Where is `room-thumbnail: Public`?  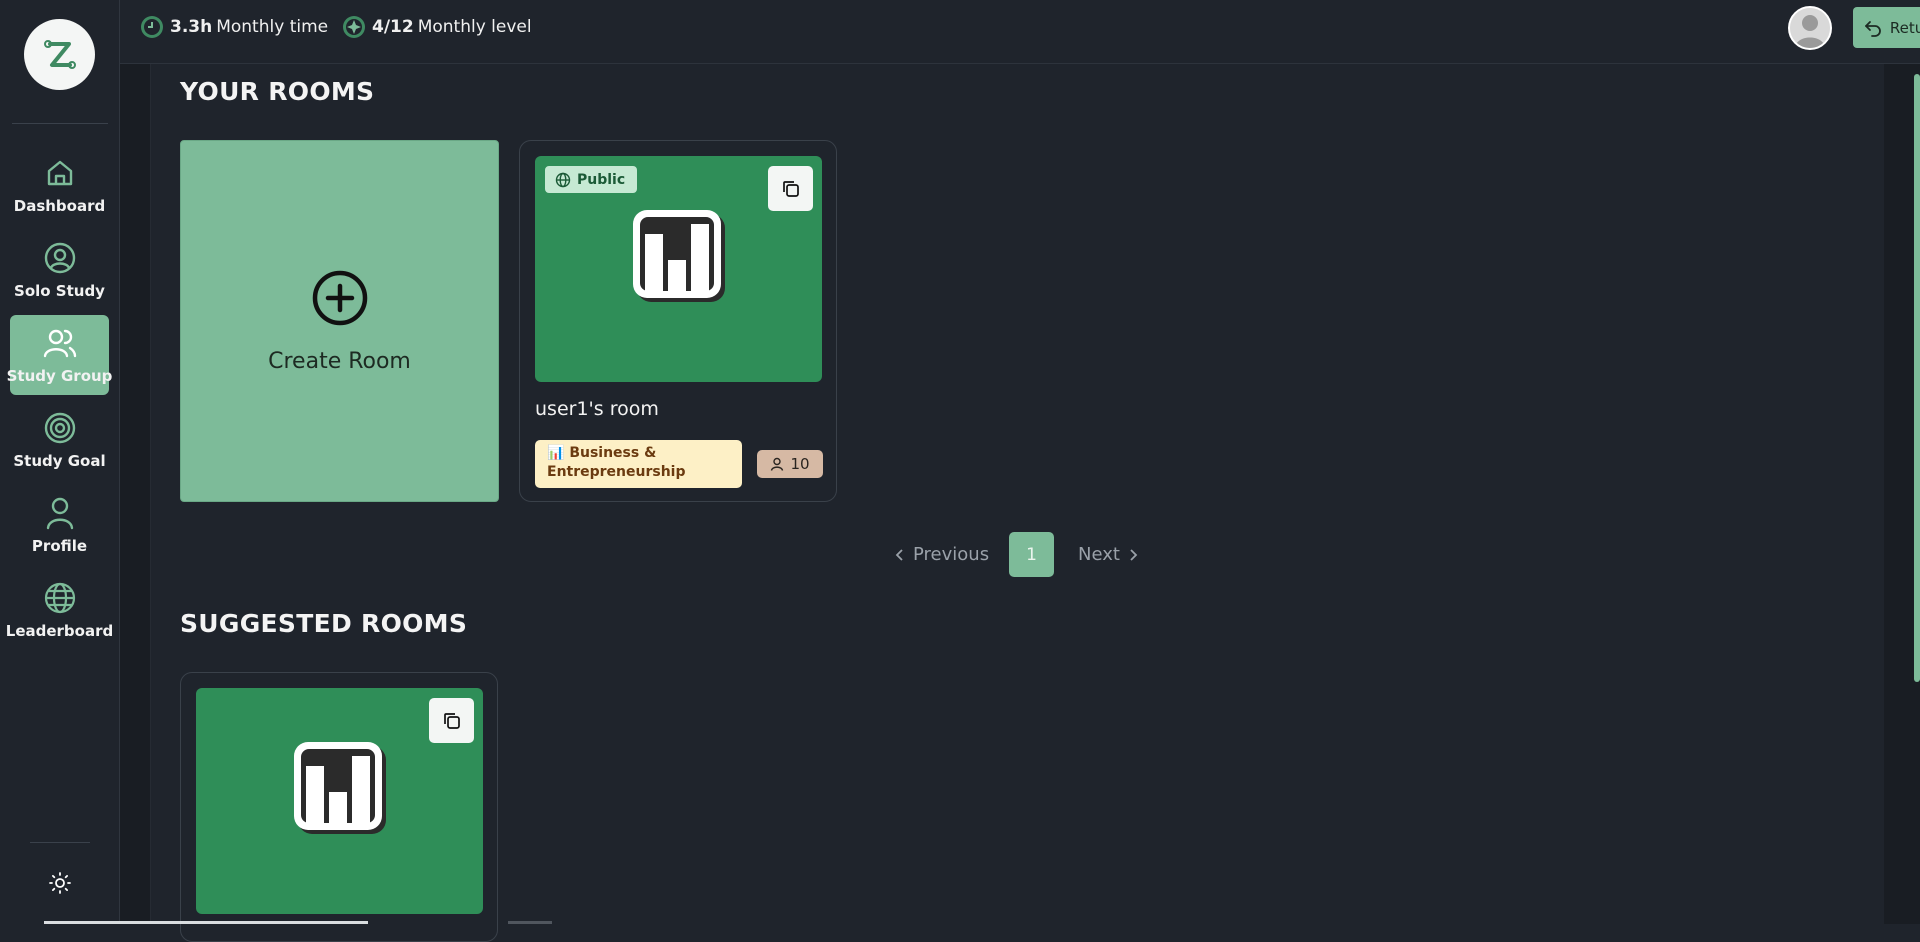 room-thumbnail: Public is located at coordinates (678, 269).